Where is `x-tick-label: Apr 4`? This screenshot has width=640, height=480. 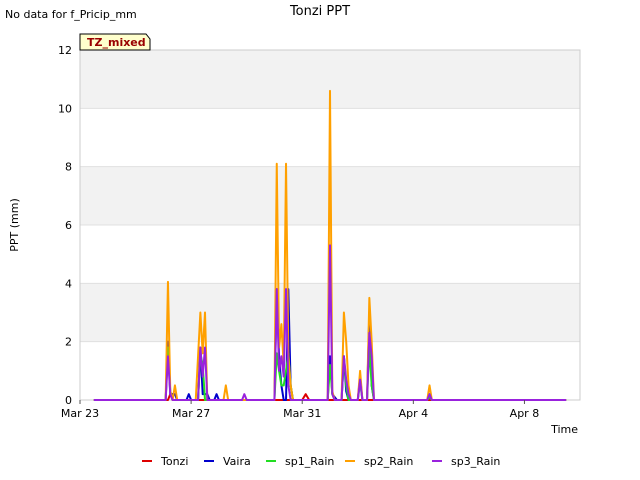 x-tick-label: Apr 4 is located at coordinates (414, 413).